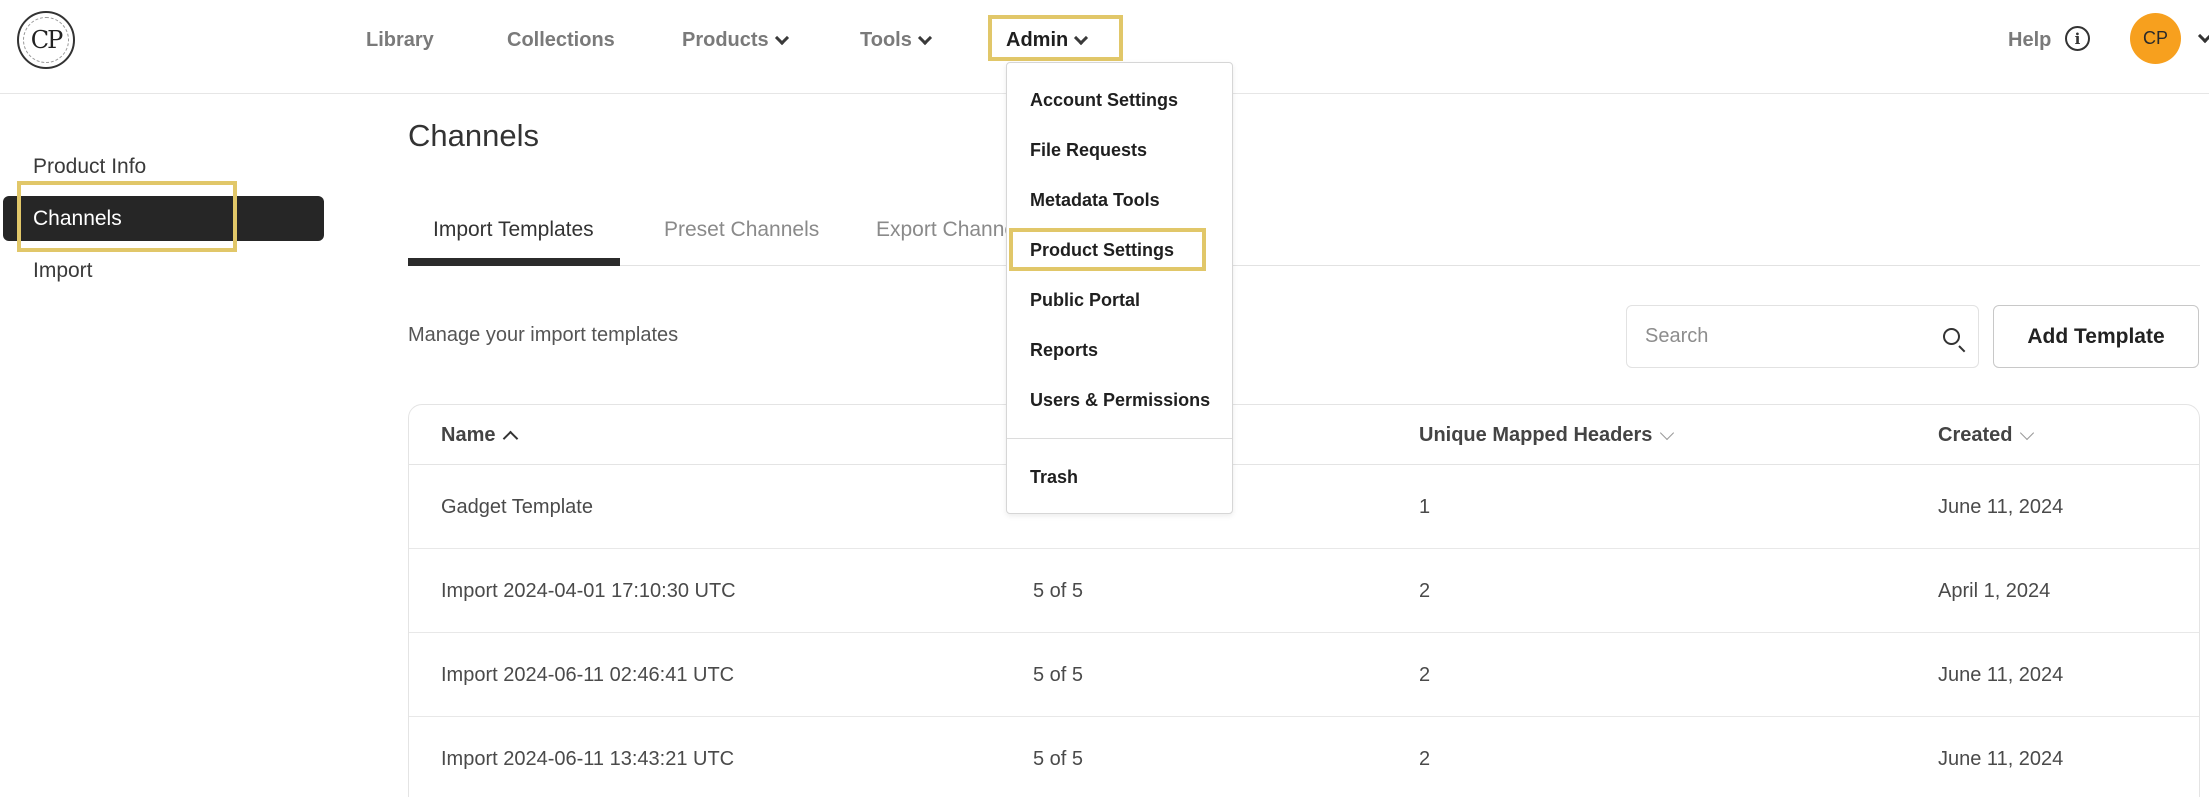 This screenshot has width=2209, height=797. I want to click on info-glyph: i, so click(2077, 38).